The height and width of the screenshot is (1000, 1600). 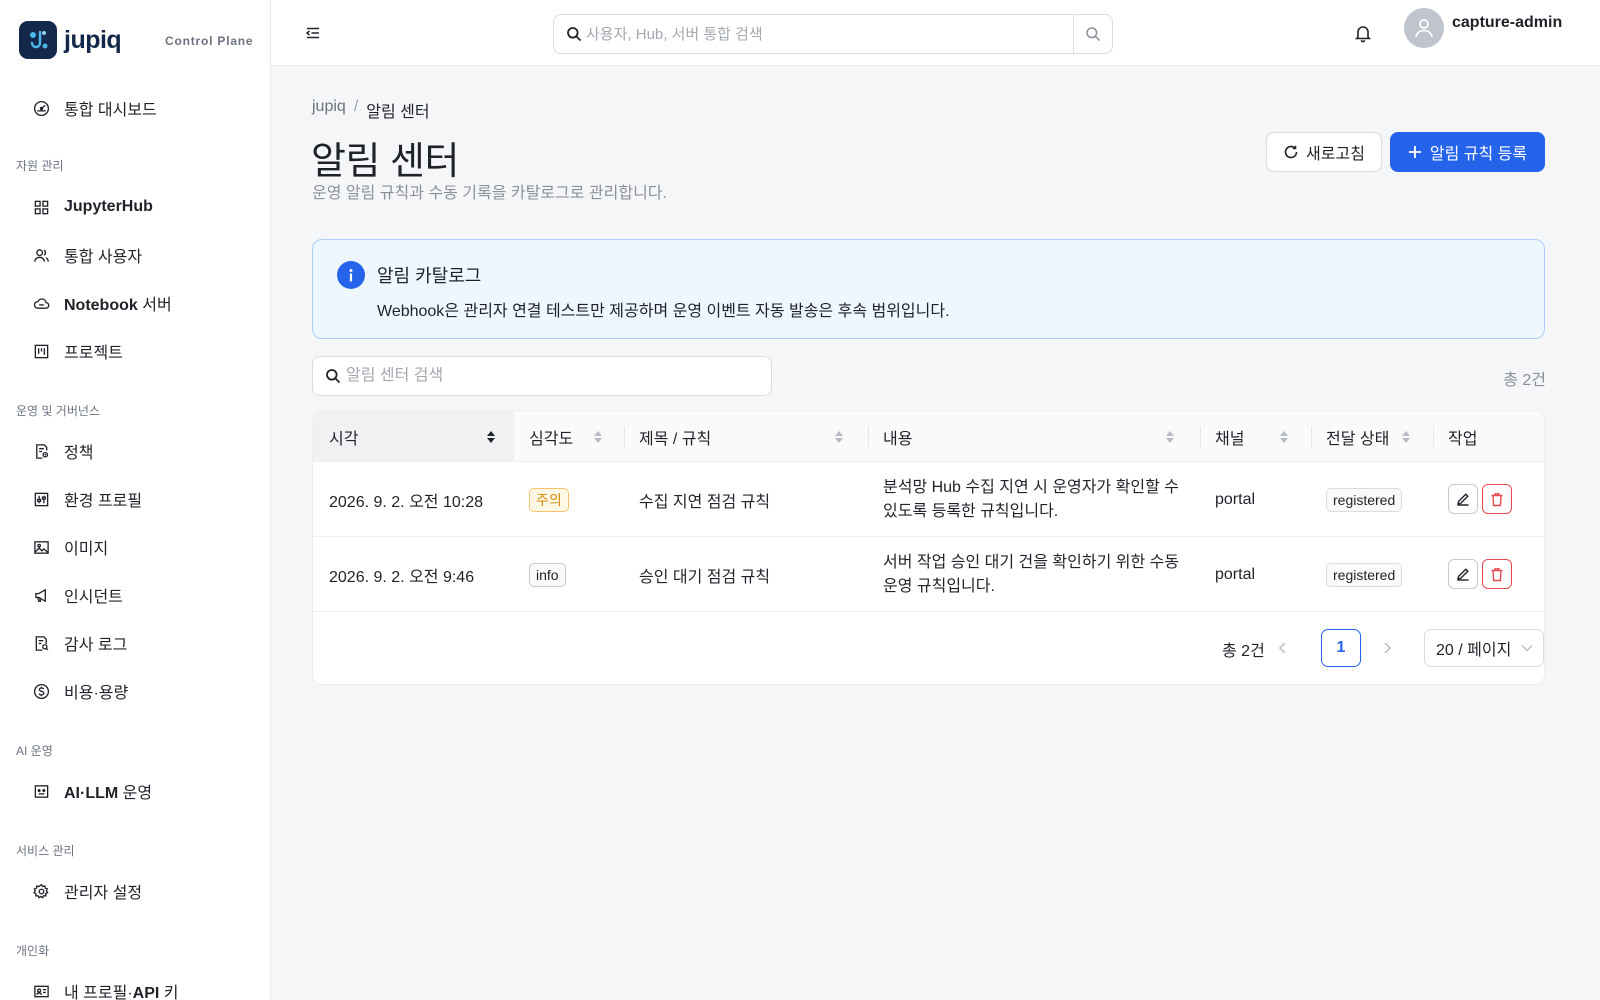 I want to click on column-label: 내용, so click(x=898, y=439).